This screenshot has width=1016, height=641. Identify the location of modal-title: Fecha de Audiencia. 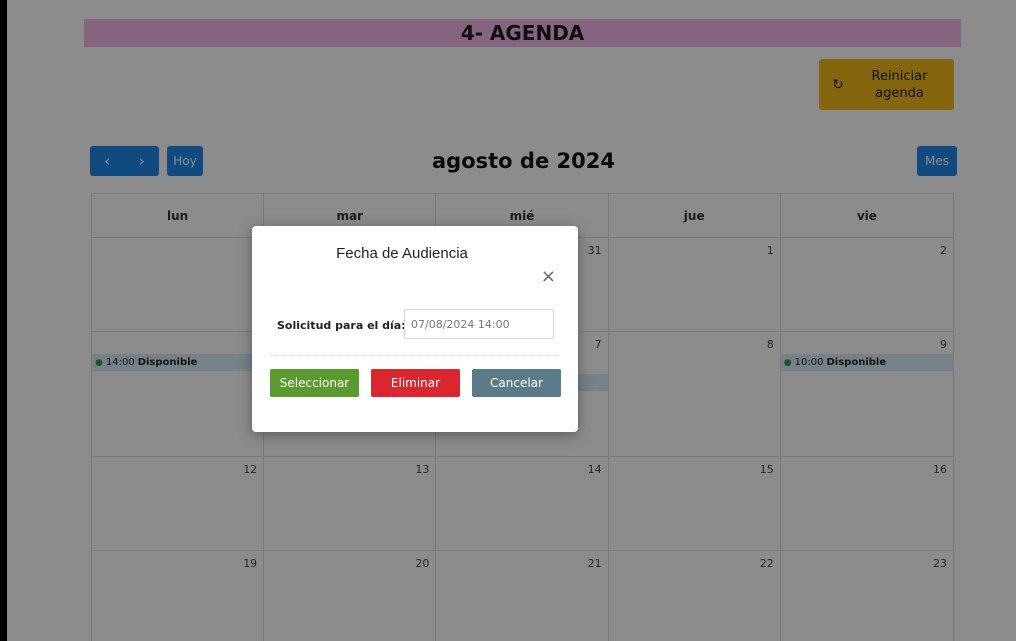
(402, 253).